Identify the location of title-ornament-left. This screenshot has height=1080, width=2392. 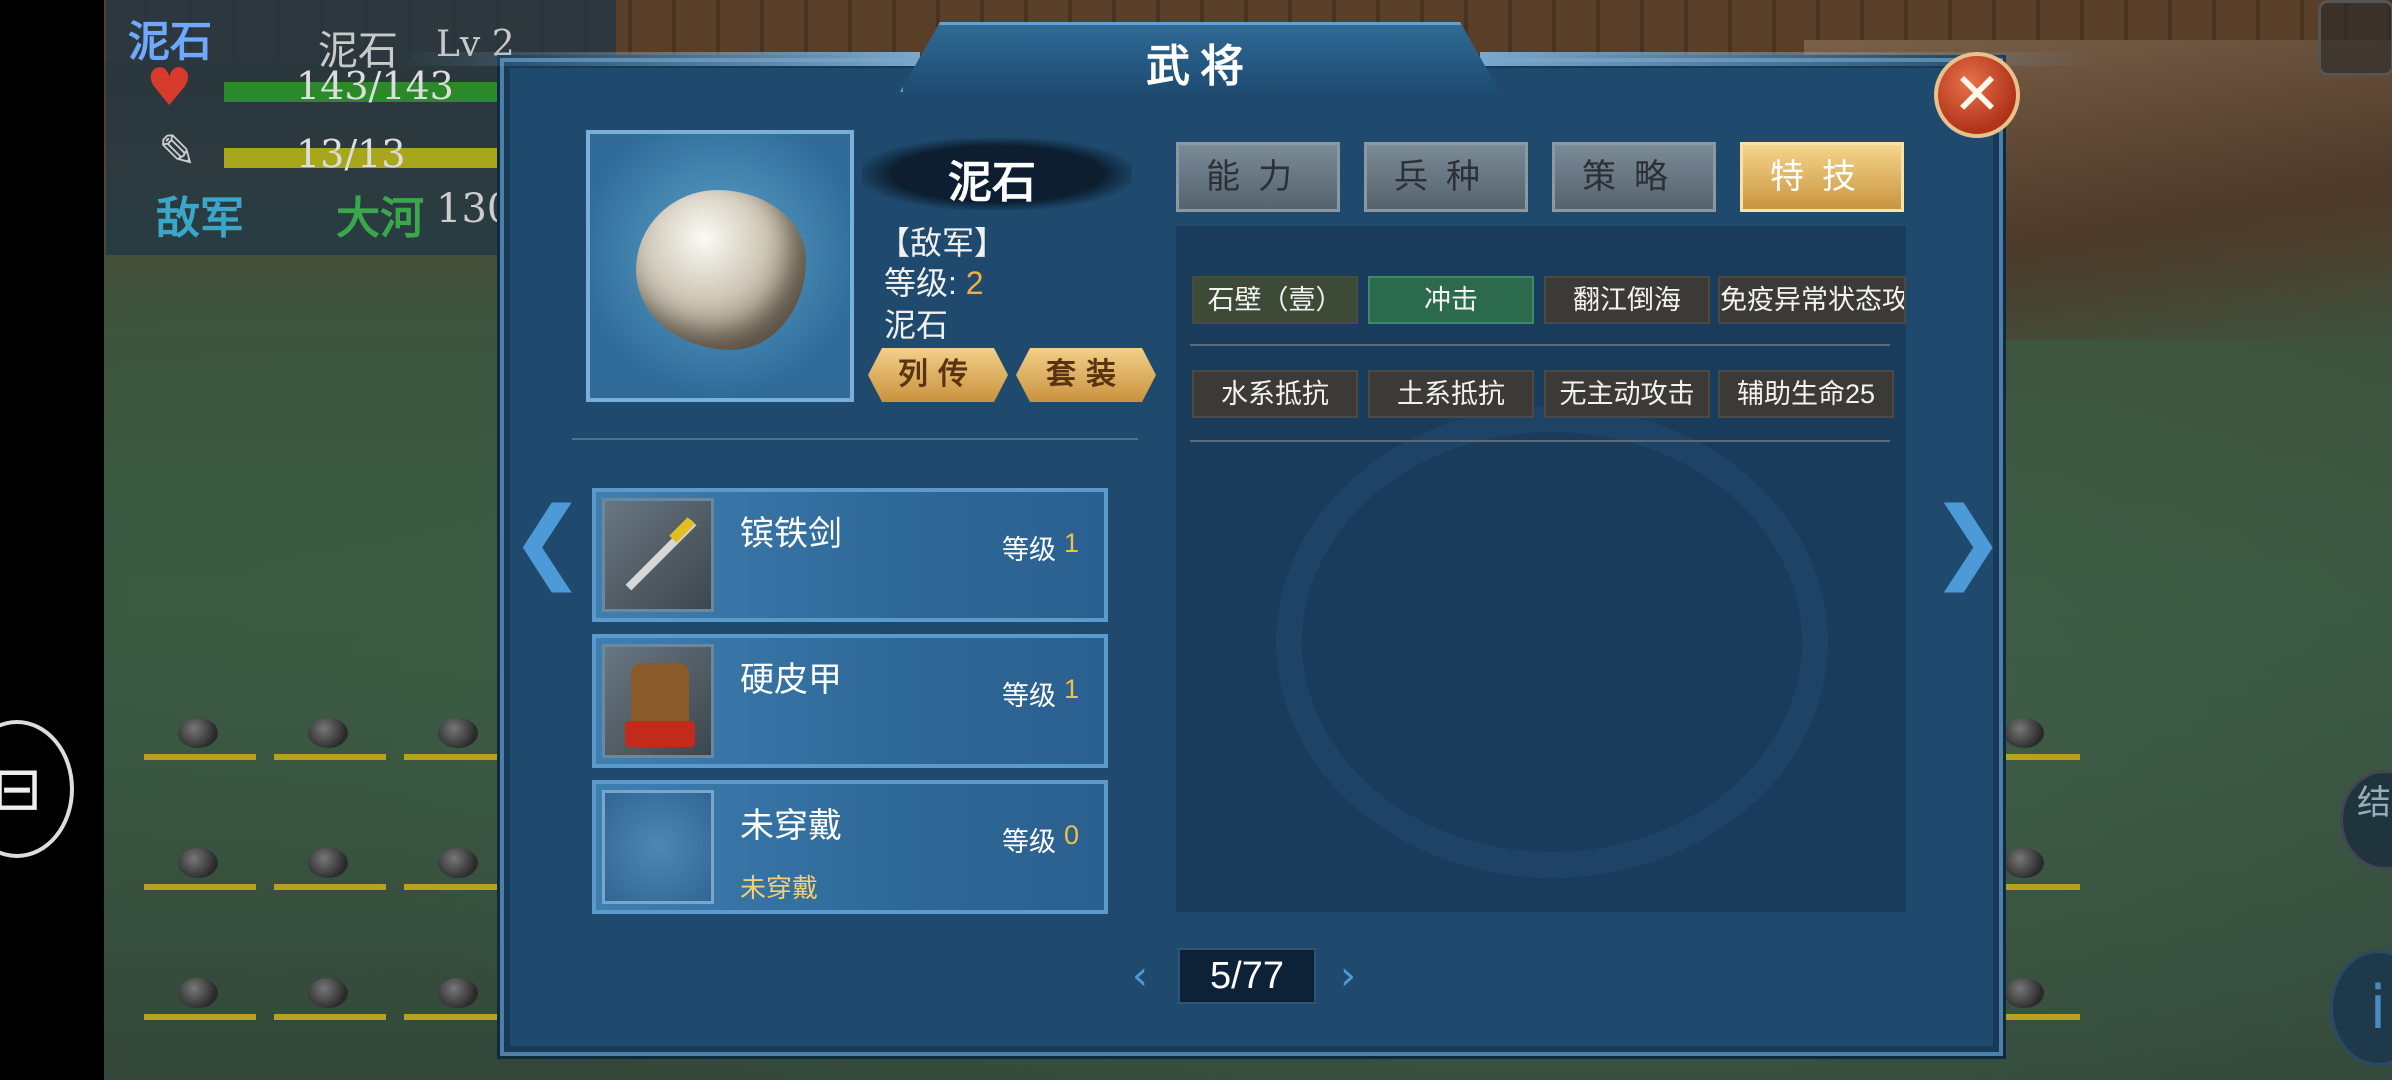
(660, 59).